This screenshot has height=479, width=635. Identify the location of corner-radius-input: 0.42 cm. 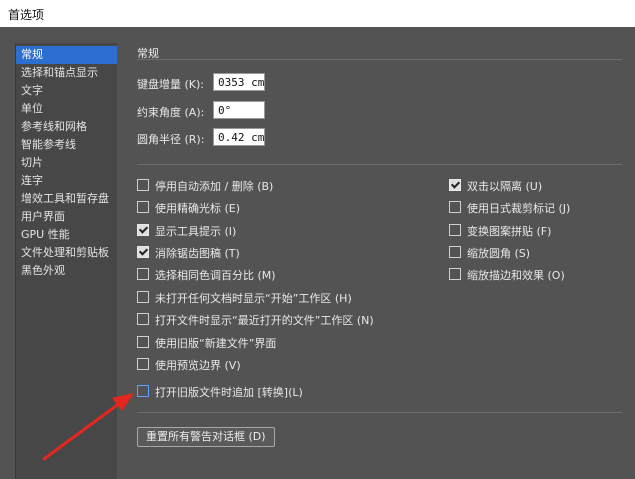
(239, 137).